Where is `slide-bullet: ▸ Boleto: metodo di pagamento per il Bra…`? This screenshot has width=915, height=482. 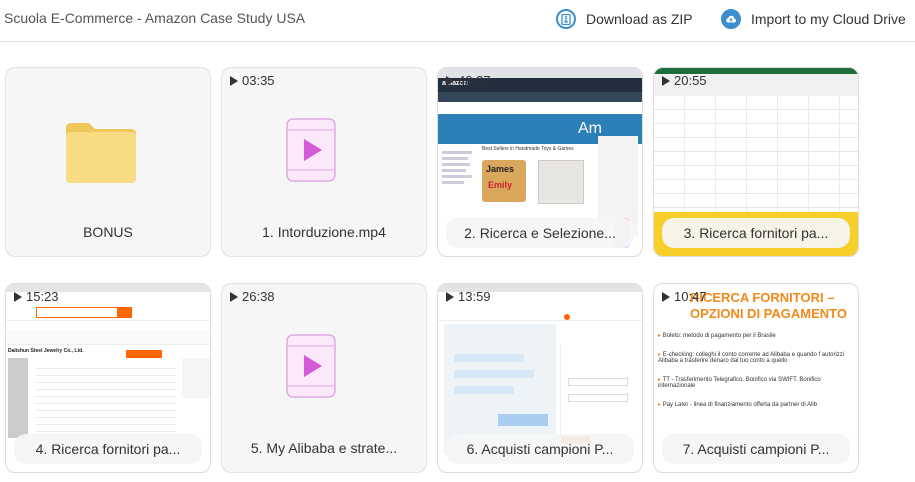
slide-bullet: ▸ Boleto: metodo di pagamento per il Bra… is located at coordinates (717, 336).